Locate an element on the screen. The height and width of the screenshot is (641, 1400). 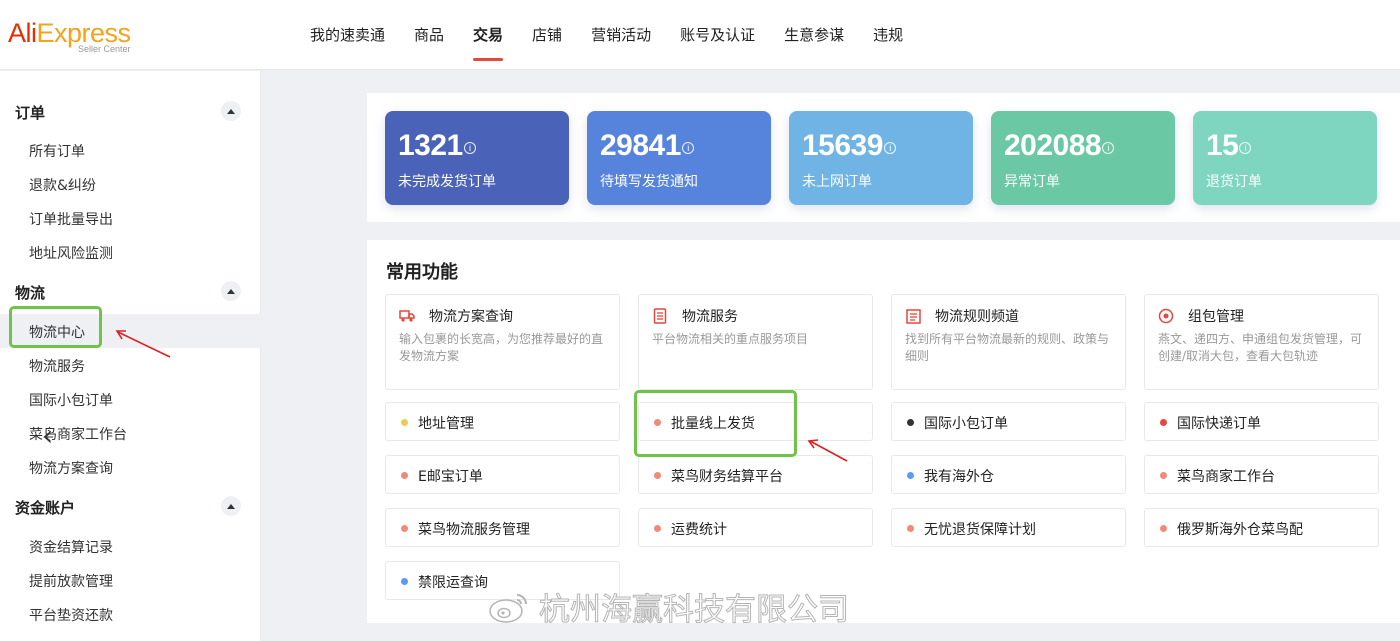
shortcut-worry-free-returns: 无忧退货保障计划 is located at coordinates (1008, 527).